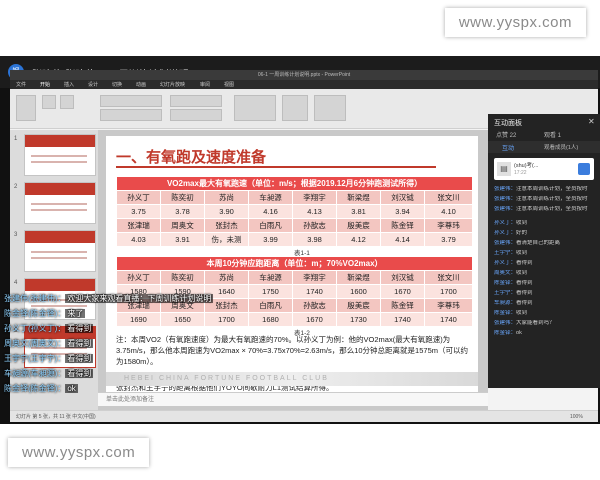 Image resolution: width=600 pixels, height=480 pixels. Describe the element at coordinates (591, 121) in the screenshot. I see `close-icon: ✕` at that location.